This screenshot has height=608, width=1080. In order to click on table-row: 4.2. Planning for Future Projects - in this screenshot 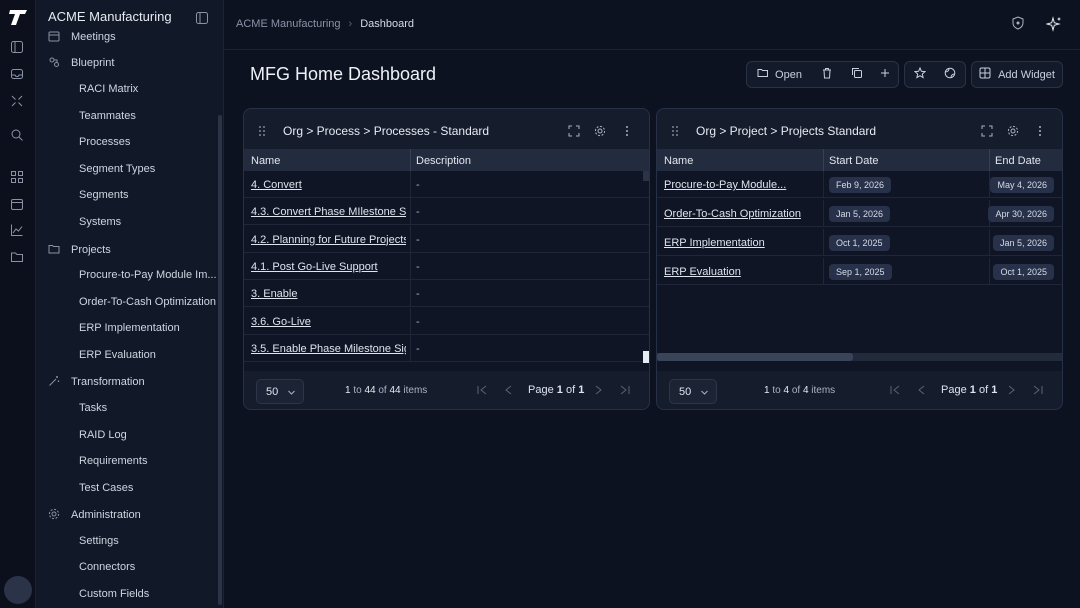, I will do `click(446, 239)`.